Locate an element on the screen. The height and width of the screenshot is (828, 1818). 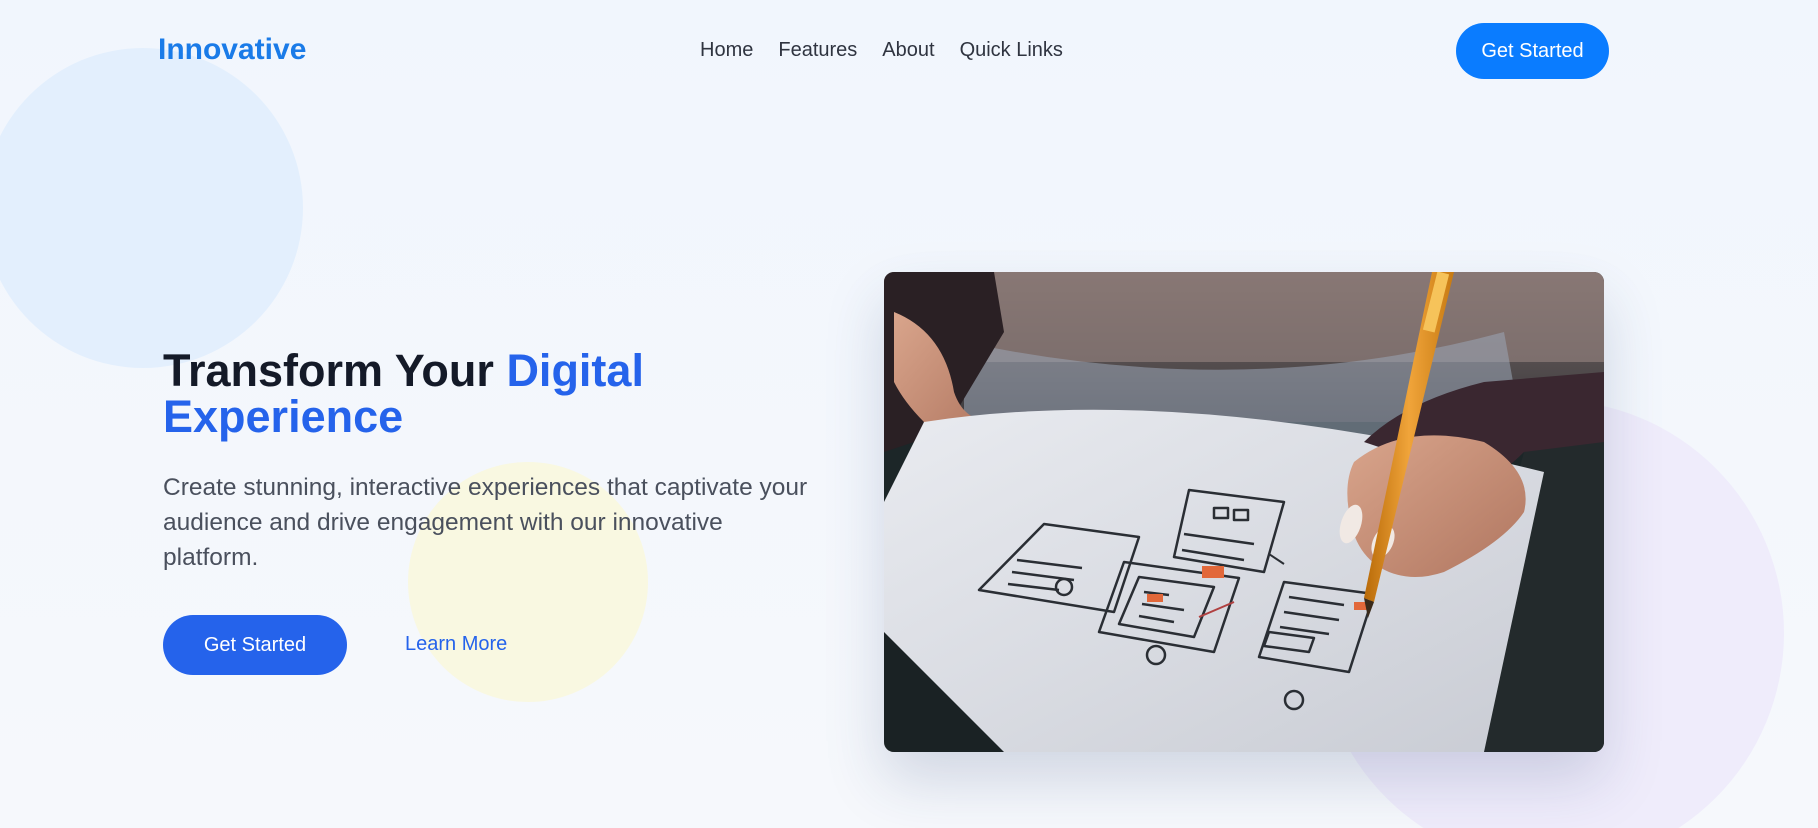
brand-logo: Innovative is located at coordinates (232, 50).